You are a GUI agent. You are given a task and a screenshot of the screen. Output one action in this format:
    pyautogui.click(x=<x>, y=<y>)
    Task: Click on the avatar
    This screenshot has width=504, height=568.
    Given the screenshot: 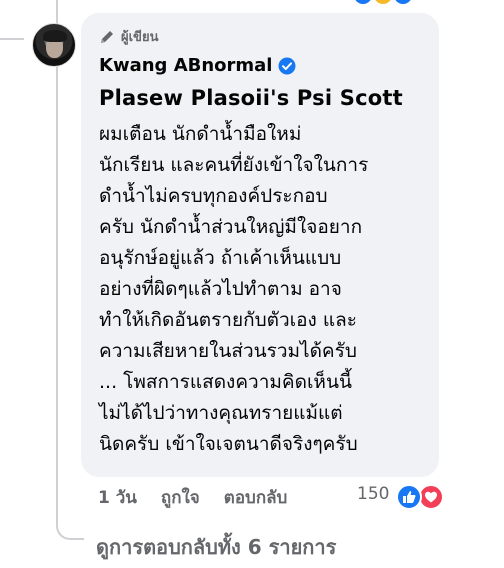 What is the action you would take?
    pyautogui.click(x=54, y=45)
    